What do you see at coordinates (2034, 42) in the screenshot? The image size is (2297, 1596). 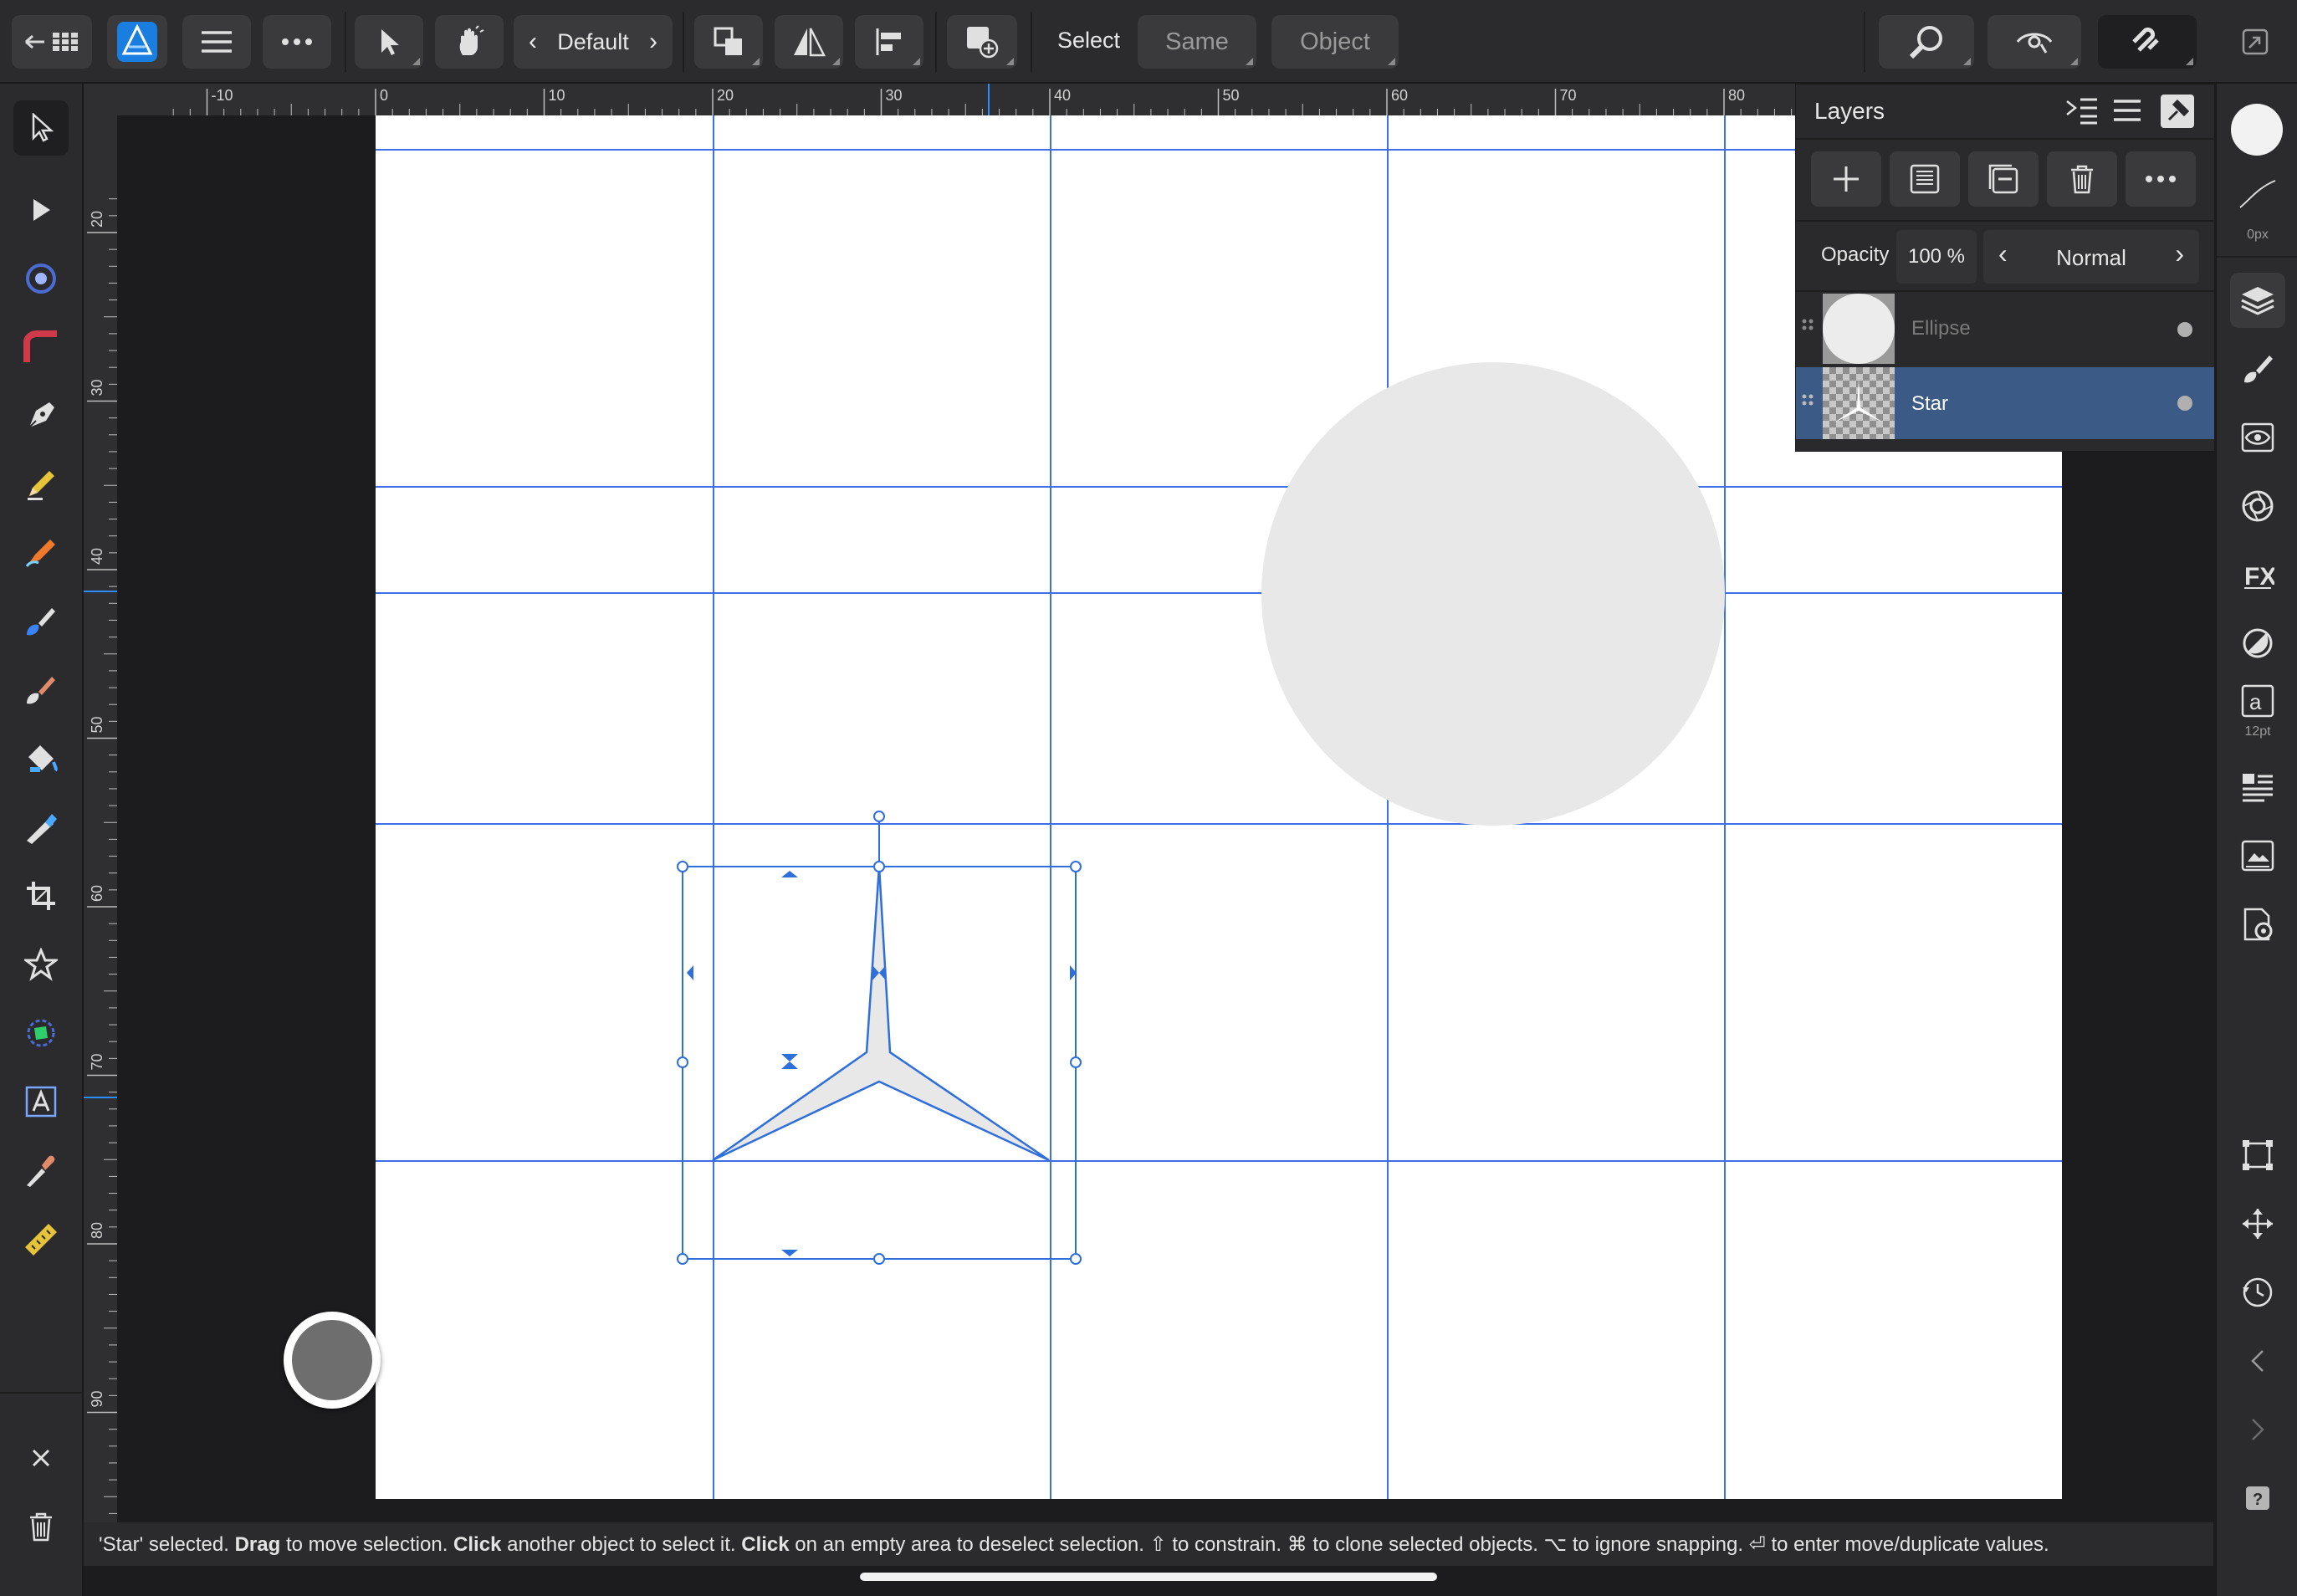 I see `preview-mode-button` at bounding box center [2034, 42].